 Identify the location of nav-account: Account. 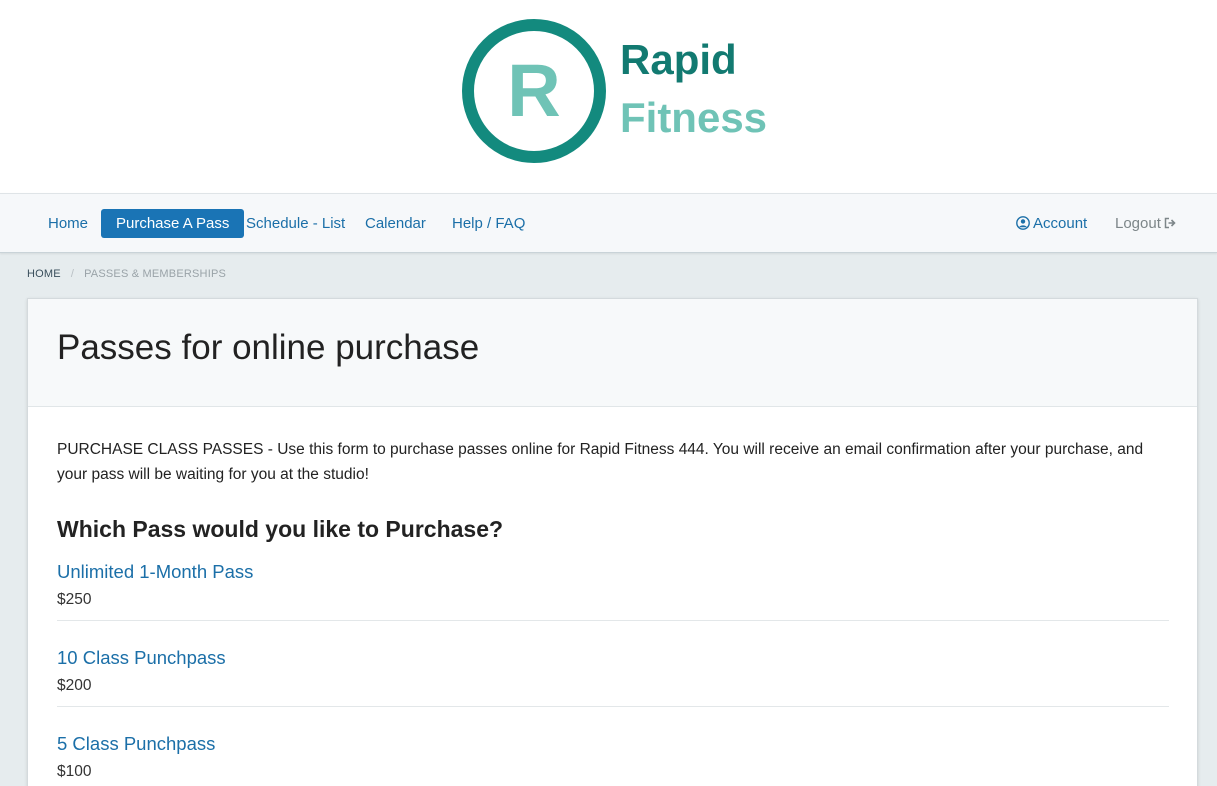
(1051, 223).